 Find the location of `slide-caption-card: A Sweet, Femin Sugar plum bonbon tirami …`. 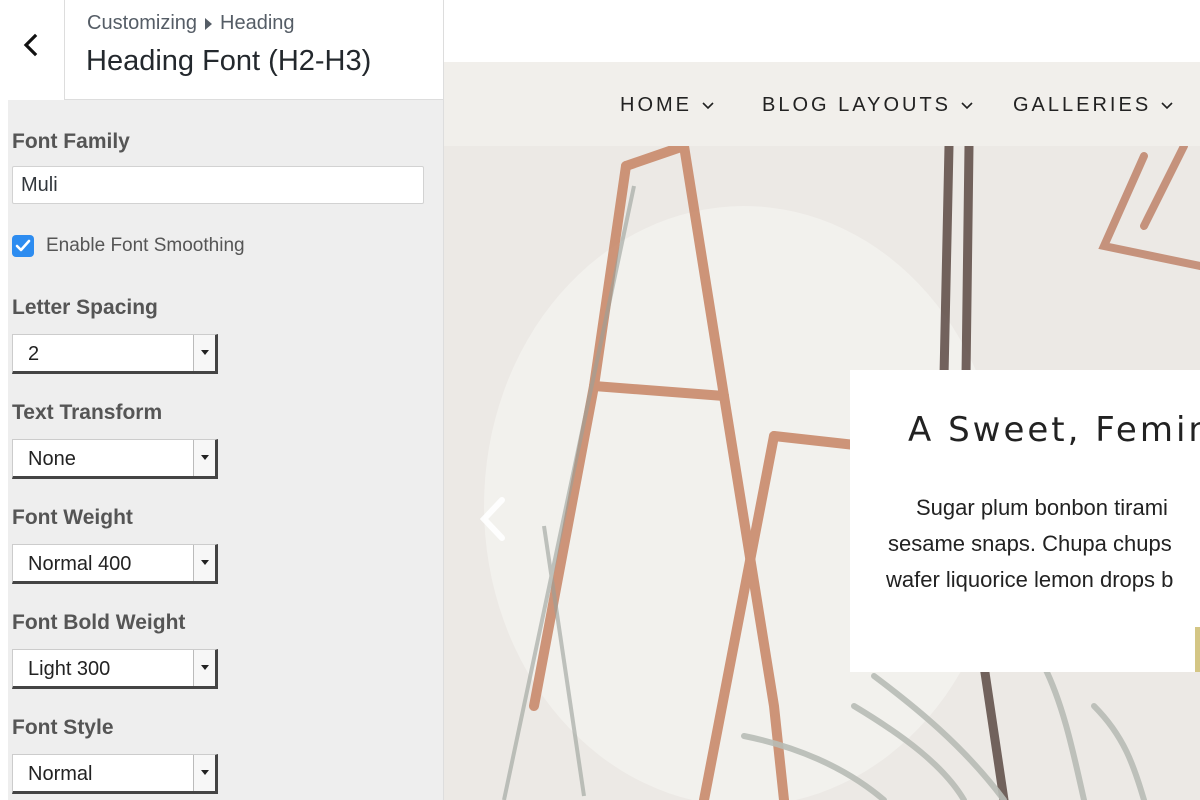

slide-caption-card: A Sweet, Femin Sugar plum bonbon tirami … is located at coordinates (1025, 521).